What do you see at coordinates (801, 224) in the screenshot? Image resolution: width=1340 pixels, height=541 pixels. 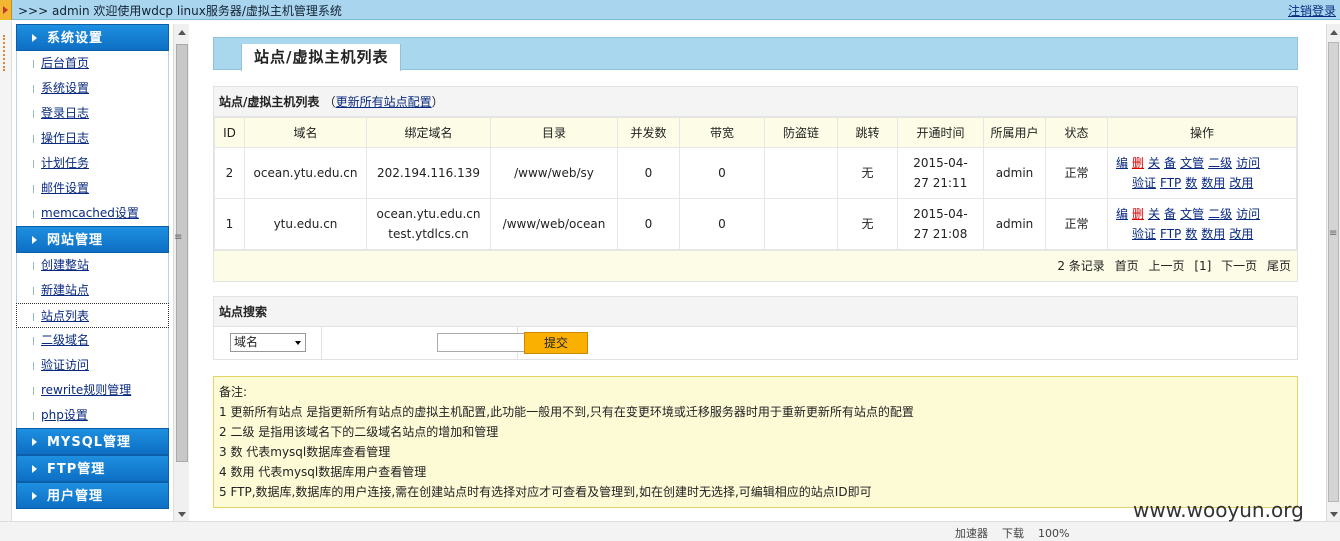 I see `cell-hotlink` at bounding box center [801, 224].